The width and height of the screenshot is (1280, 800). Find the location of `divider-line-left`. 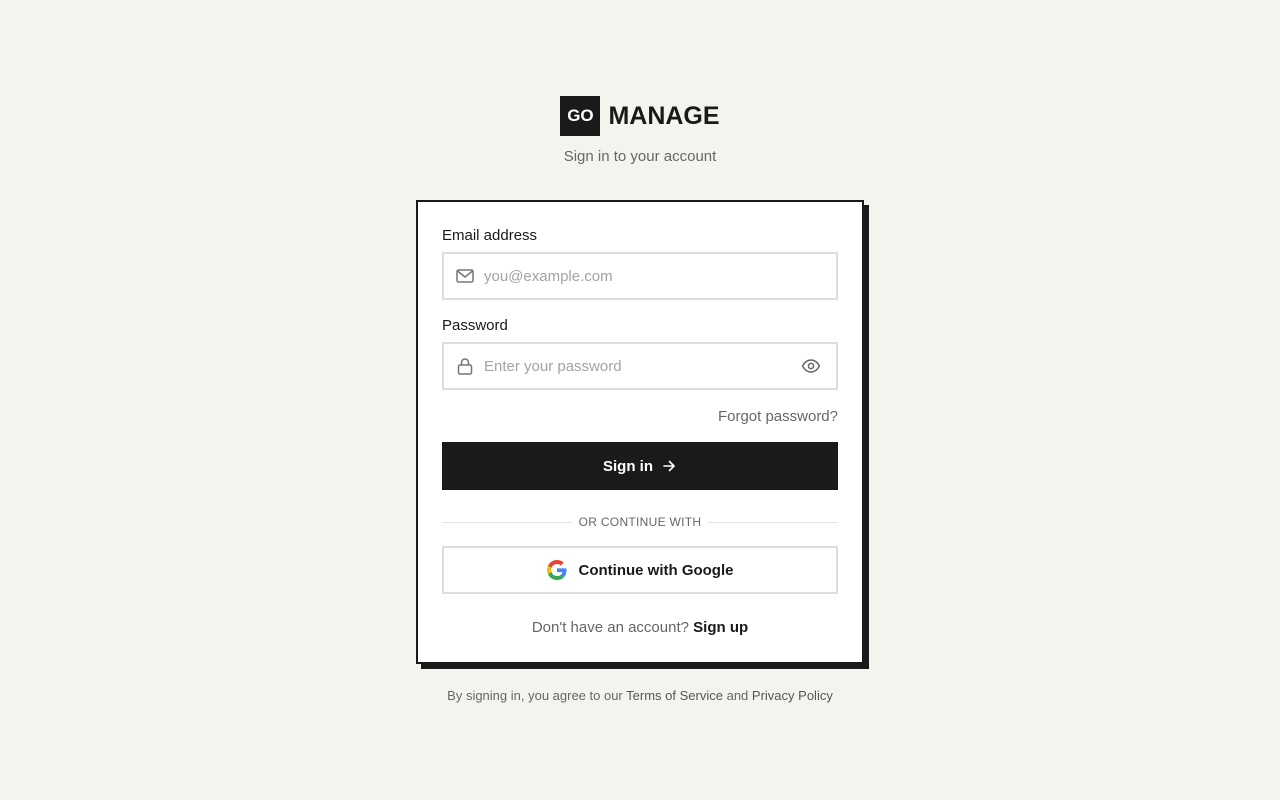

divider-line-left is located at coordinates (507, 522).